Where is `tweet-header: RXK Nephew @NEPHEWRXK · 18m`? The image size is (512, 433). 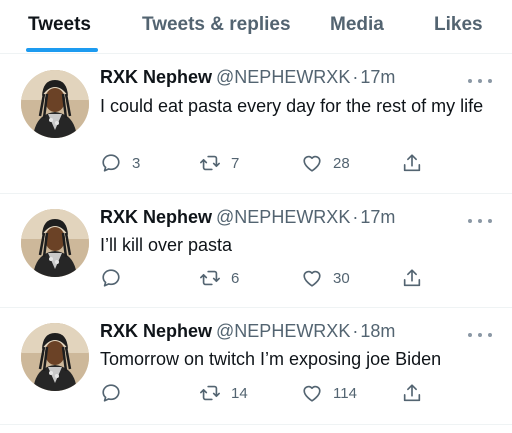
tweet-header: RXK Nephew @NEPHEWRXK · 18m is located at coordinates (247, 331).